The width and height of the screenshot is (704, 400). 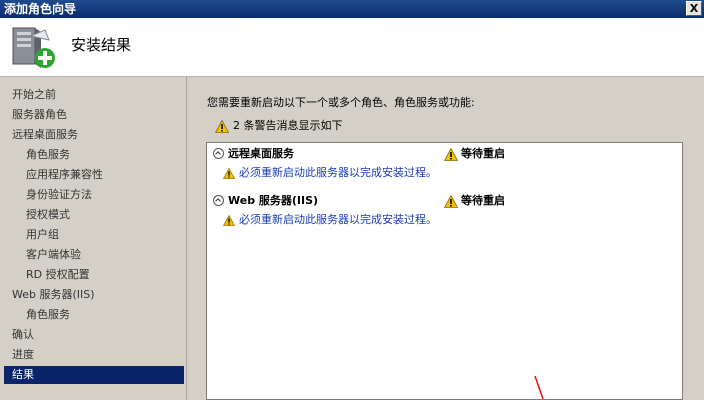 What do you see at coordinates (94, 275) in the screenshot?
I see `nav-item-rd-licensing-config: RD 授权配置` at bounding box center [94, 275].